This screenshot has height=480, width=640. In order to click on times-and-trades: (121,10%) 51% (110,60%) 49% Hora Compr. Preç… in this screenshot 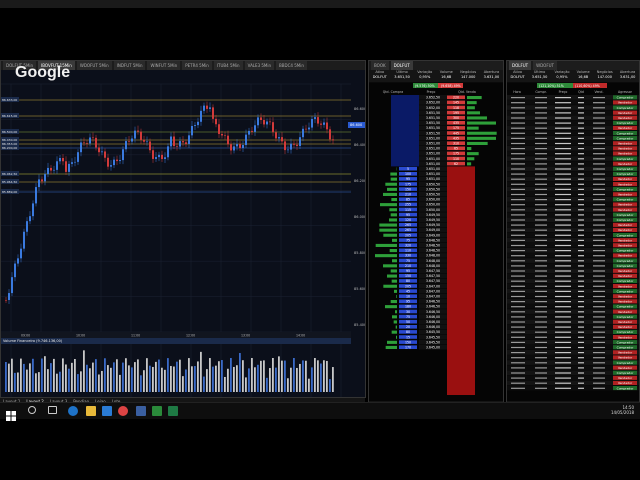, I will do `click(573, 243)`.